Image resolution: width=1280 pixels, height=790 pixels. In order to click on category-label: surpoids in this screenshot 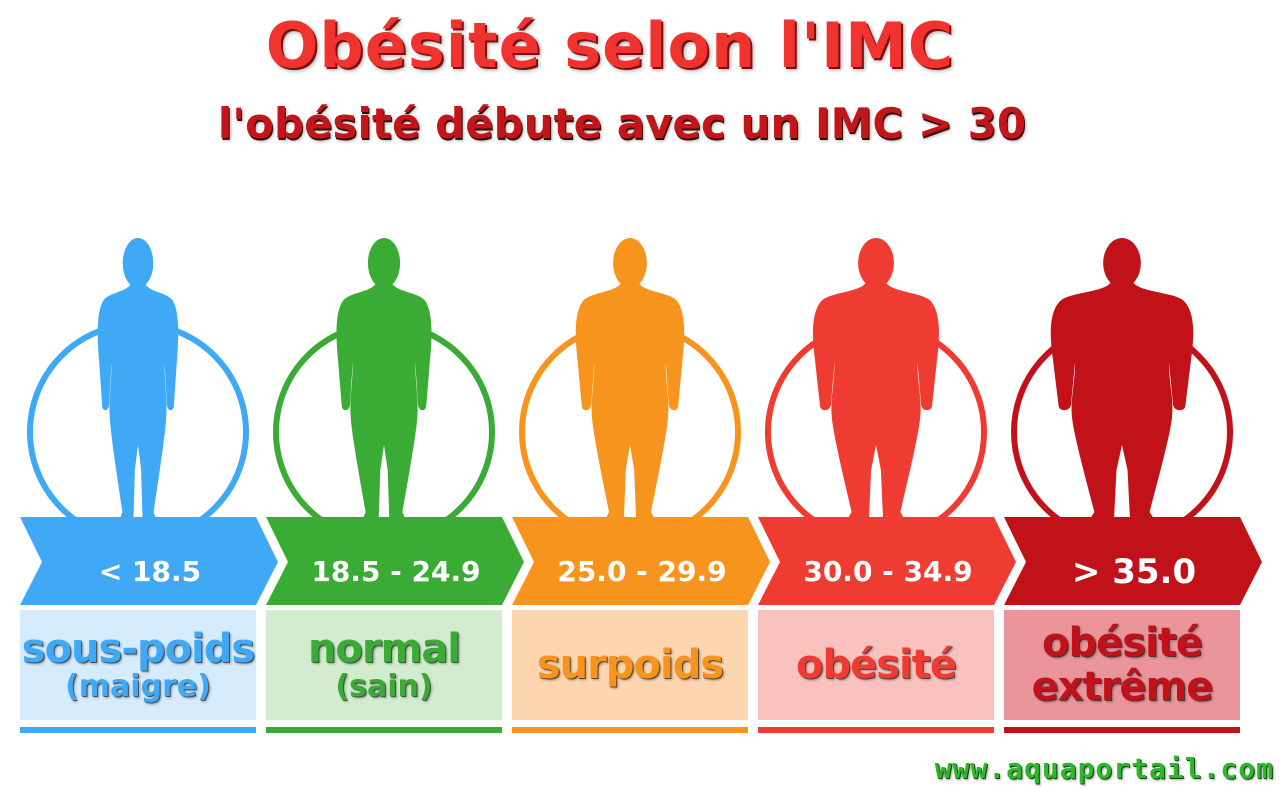, I will do `click(630, 665)`.